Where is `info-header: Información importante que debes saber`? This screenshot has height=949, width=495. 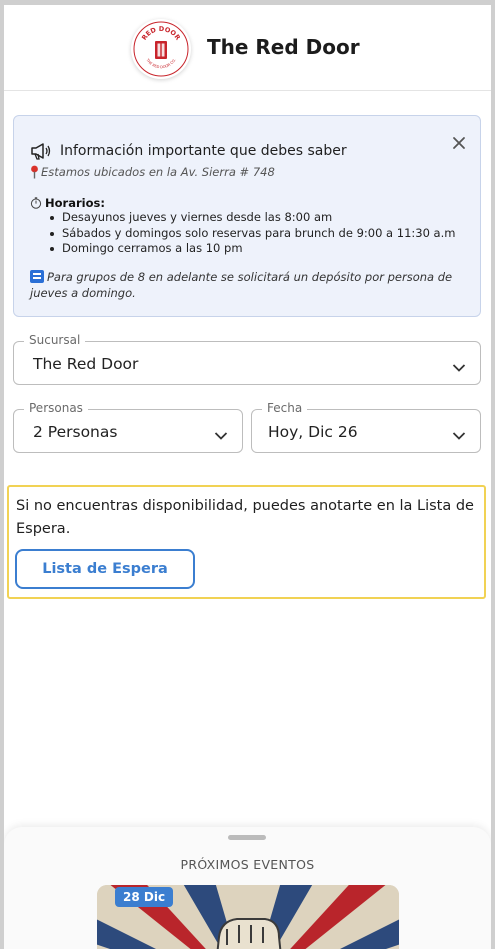
info-header: Información importante que debes saber is located at coordinates (188, 151).